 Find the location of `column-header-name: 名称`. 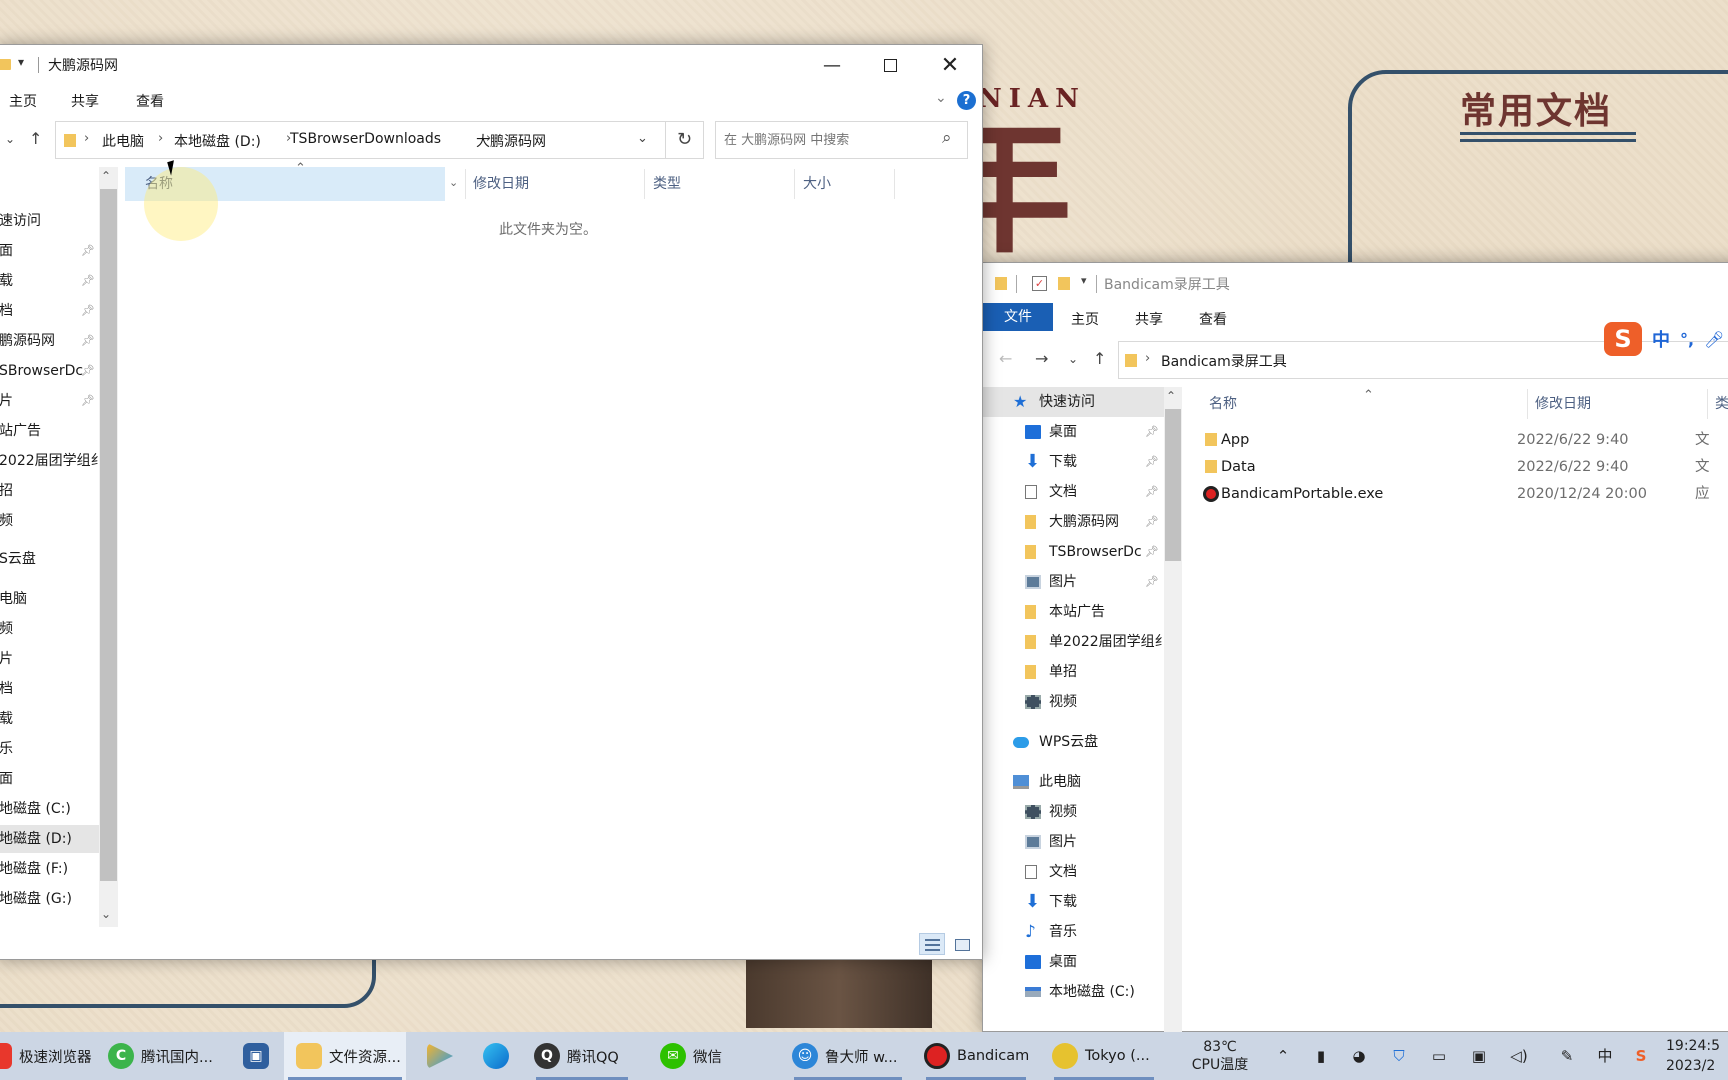

column-header-name: 名称 is located at coordinates (1223, 404).